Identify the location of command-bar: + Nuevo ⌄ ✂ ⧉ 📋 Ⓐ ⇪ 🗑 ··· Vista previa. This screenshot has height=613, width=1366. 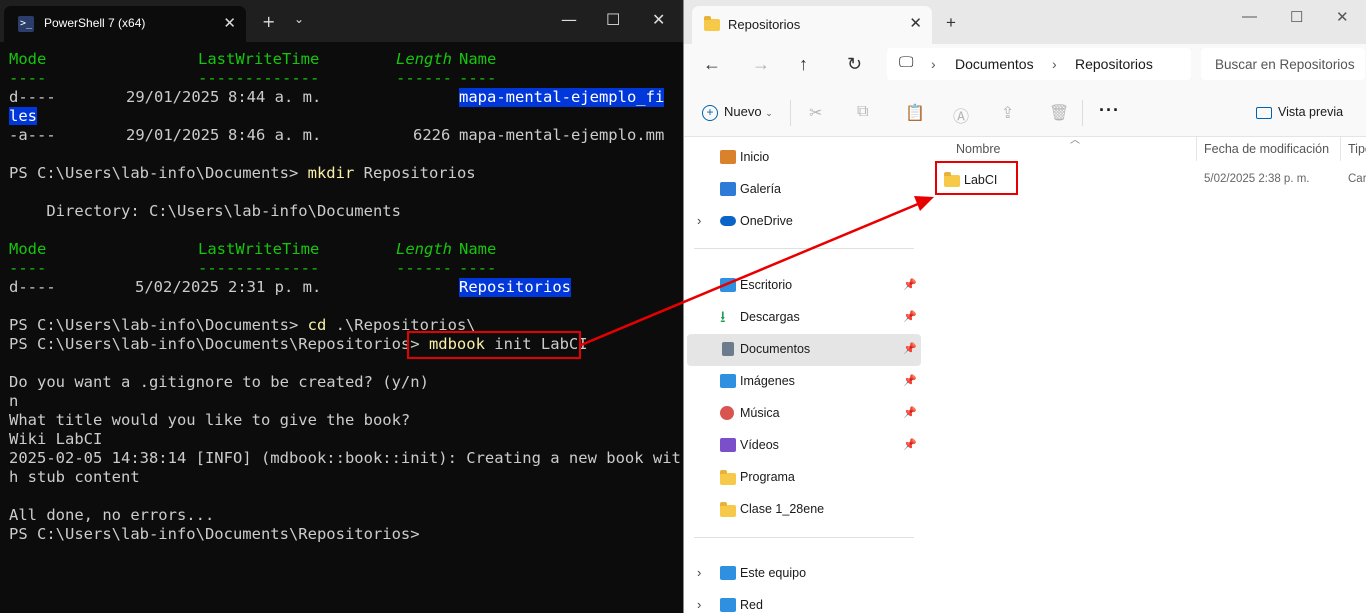
(1025, 113).